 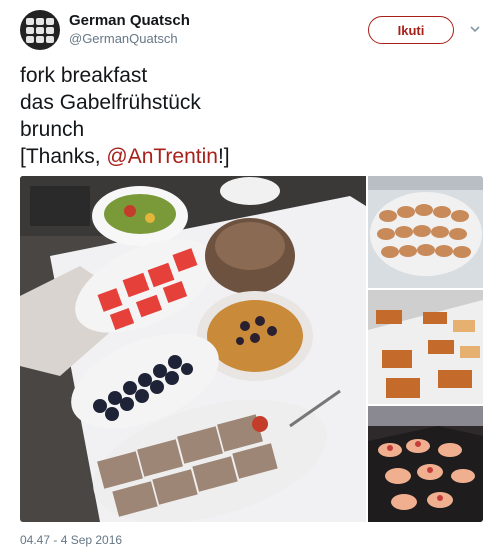 What do you see at coordinates (162, 156) in the screenshot?
I see `mention-link: @AnTrentin` at bounding box center [162, 156].